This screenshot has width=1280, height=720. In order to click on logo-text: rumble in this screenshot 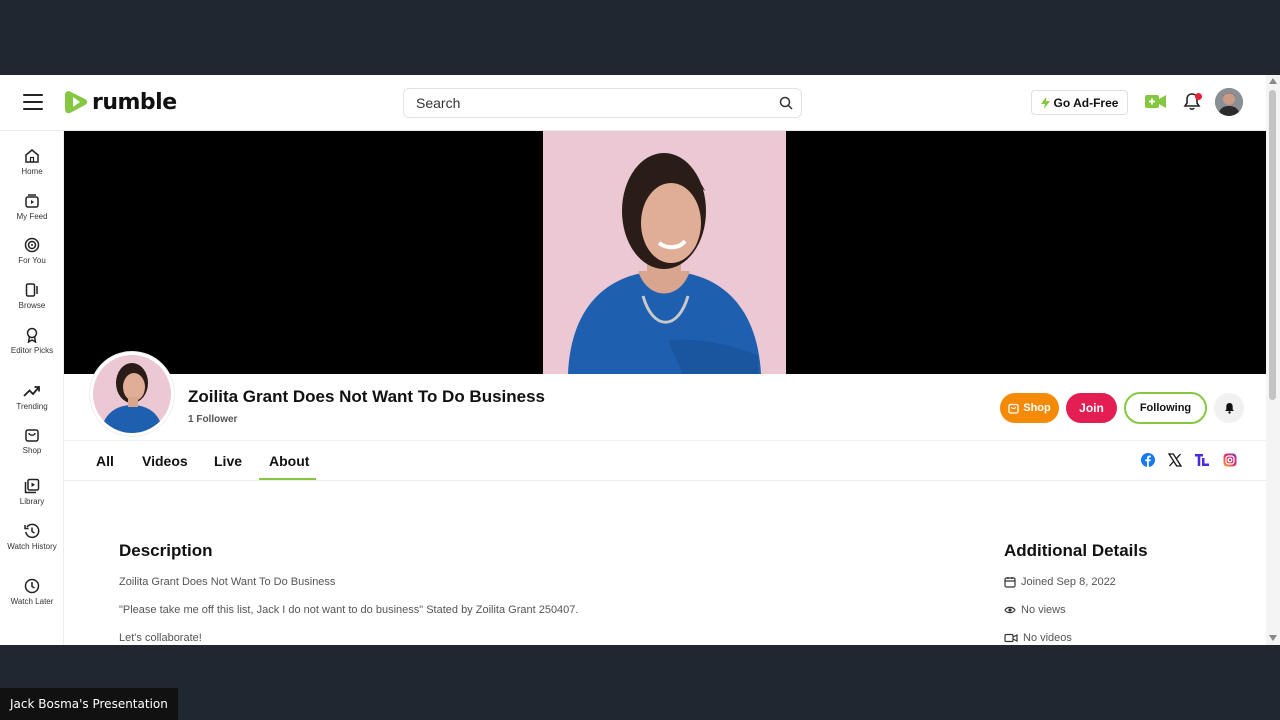, I will do `click(134, 102)`.